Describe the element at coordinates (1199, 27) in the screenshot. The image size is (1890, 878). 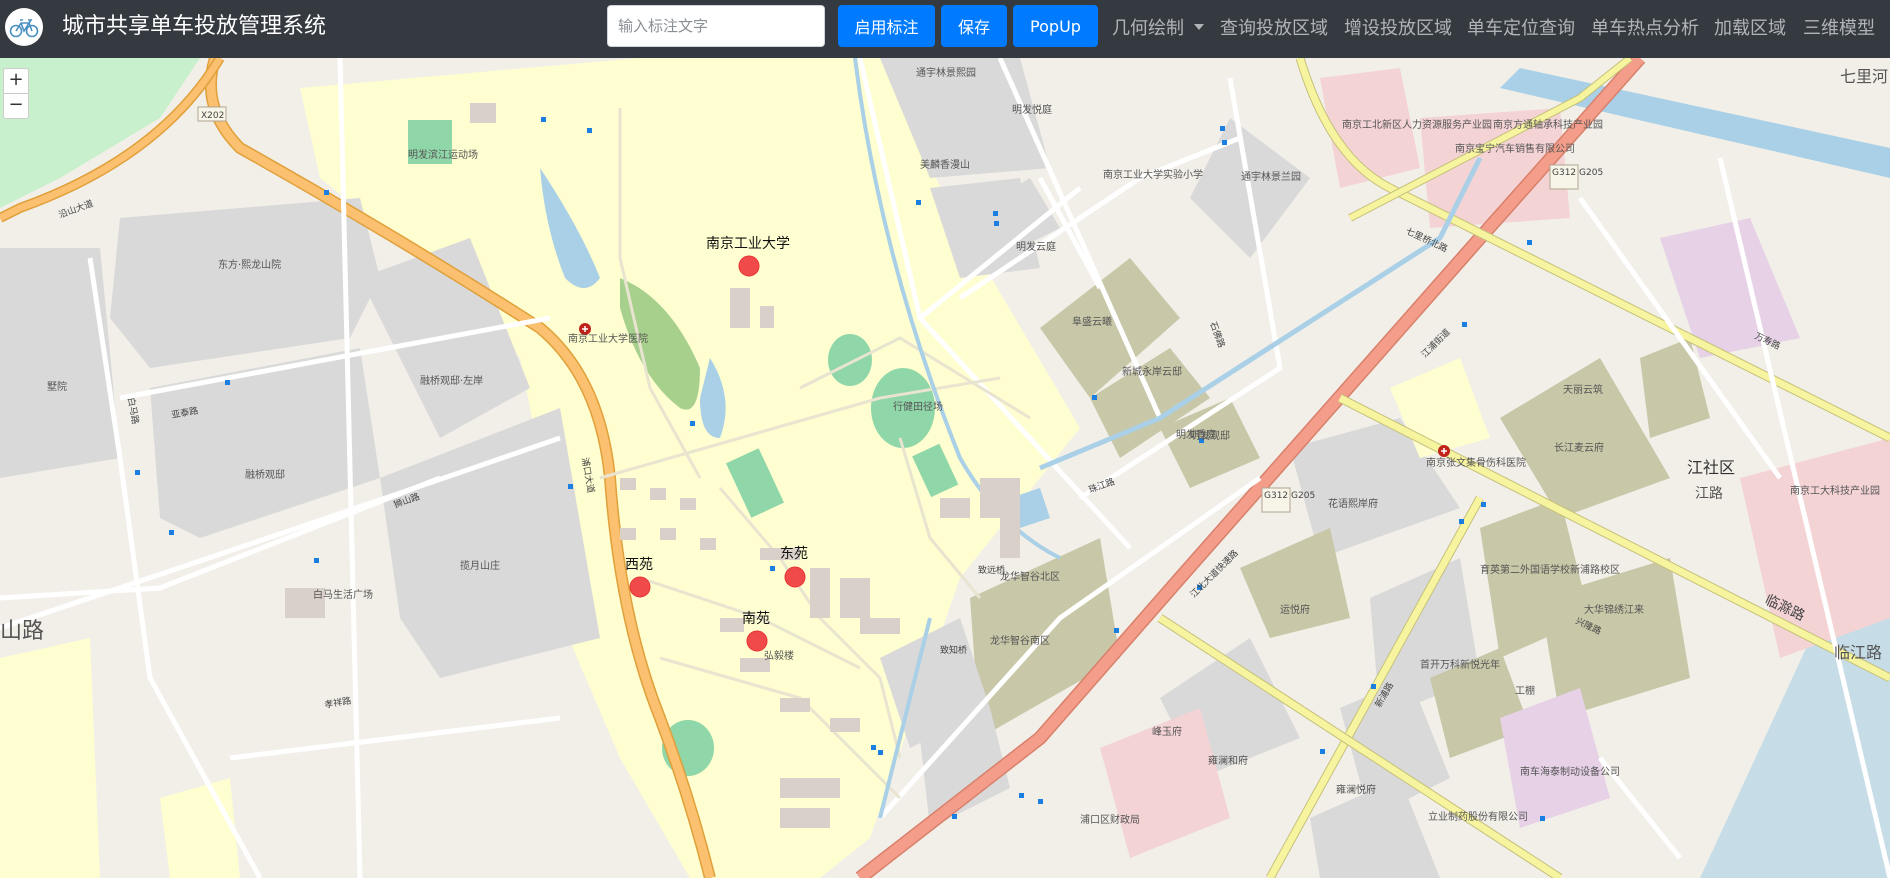
I see `caret-down-icon` at that location.